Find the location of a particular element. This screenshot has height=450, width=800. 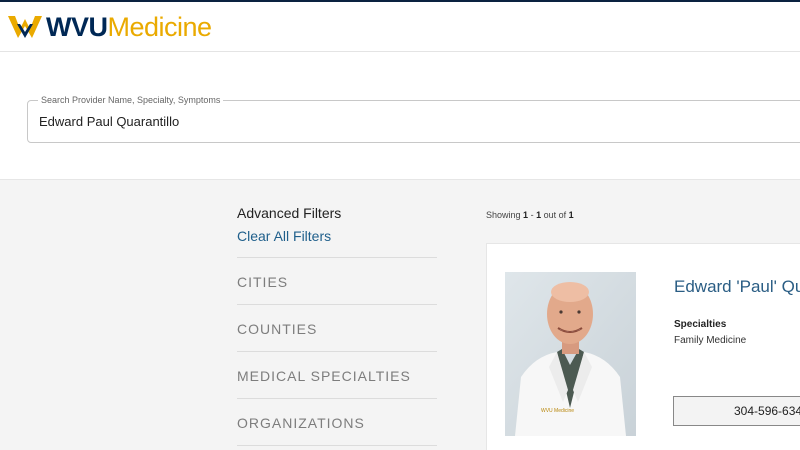

results-count: Showing 1 - 1 out of 1 is located at coordinates (530, 215).